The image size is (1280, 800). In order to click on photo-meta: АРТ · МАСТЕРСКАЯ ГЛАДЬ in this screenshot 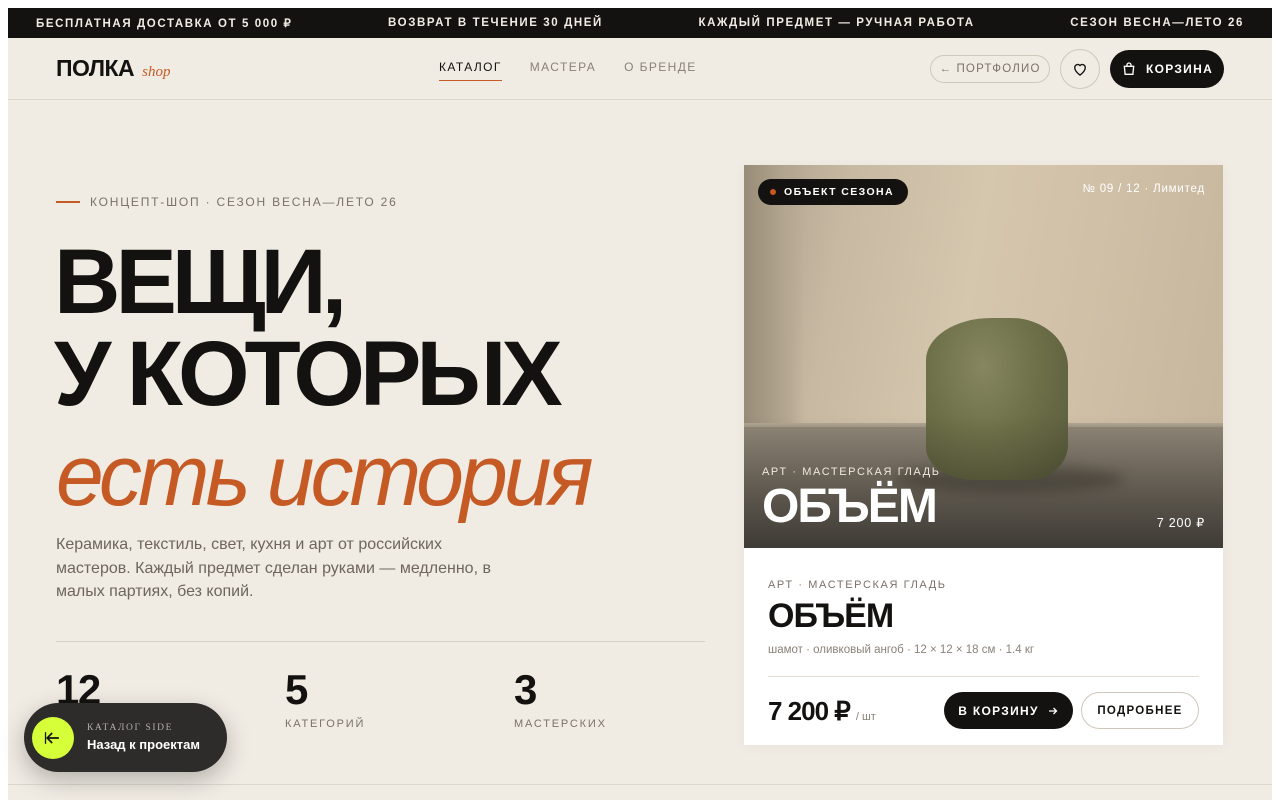, I will do `click(851, 472)`.